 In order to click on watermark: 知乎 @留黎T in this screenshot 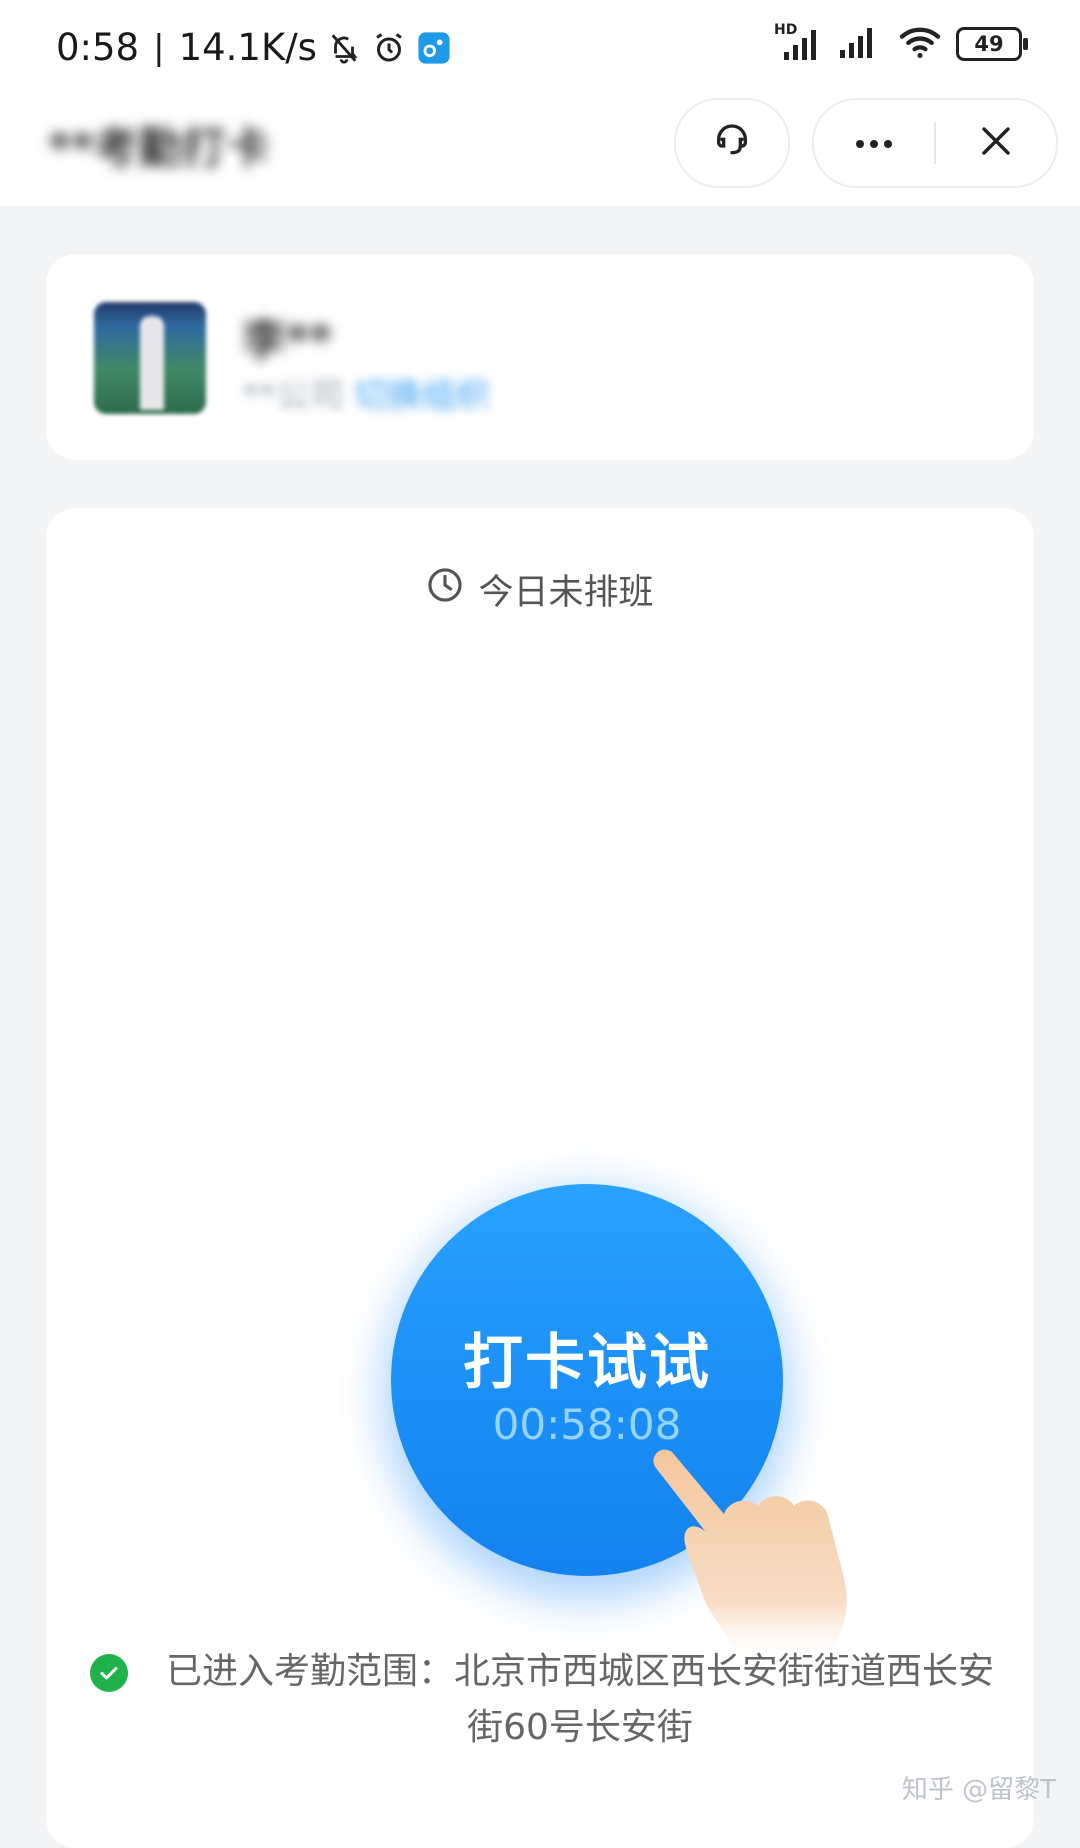, I will do `click(978, 1790)`.